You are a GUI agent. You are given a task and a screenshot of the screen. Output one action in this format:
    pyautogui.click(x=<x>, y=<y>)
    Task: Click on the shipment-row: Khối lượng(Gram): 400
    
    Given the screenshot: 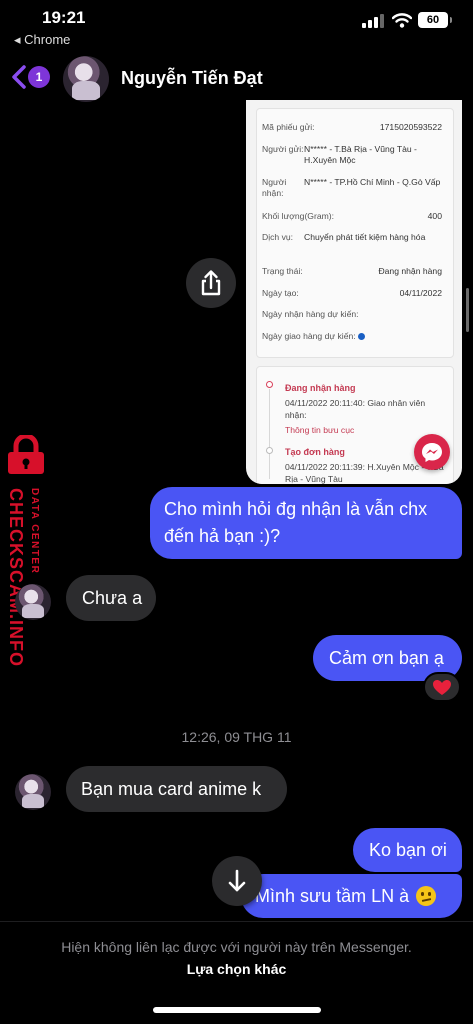 What is the action you would take?
    pyautogui.click(x=352, y=216)
    